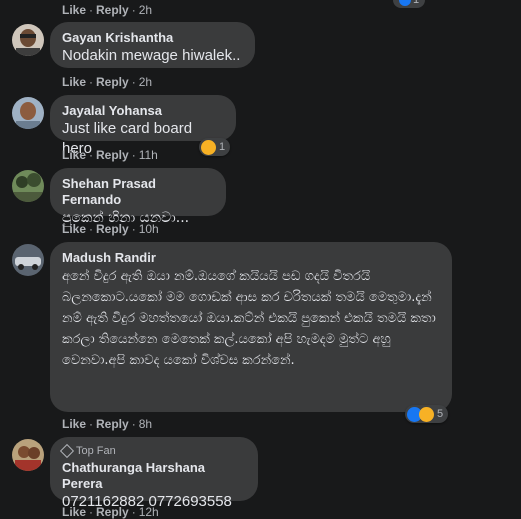 The width and height of the screenshot is (521, 519). I want to click on top-fan-badge: Top Fan, so click(152, 451).